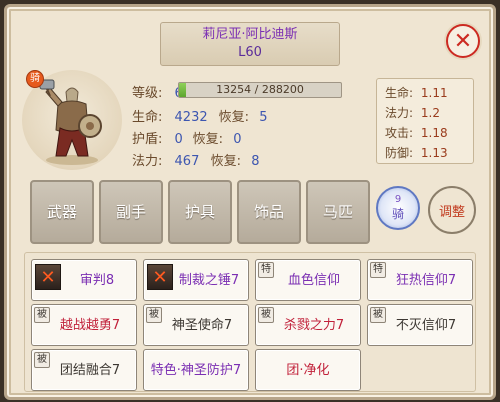 This screenshot has width=500, height=402. What do you see at coordinates (90, 370) in the screenshot?
I see `skill-name: 团结融合7` at bounding box center [90, 370].